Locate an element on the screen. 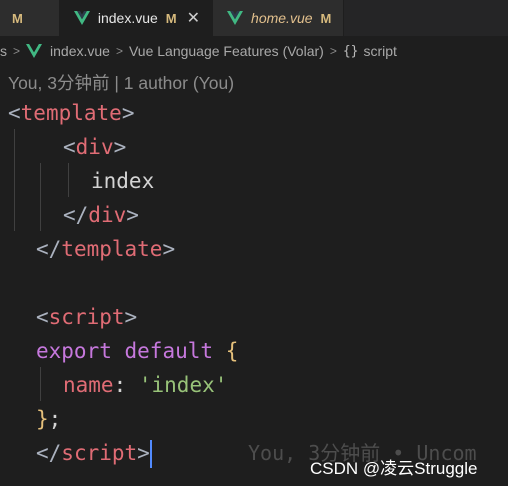  tab-home-vue: home.vue M is located at coordinates (279, 18).